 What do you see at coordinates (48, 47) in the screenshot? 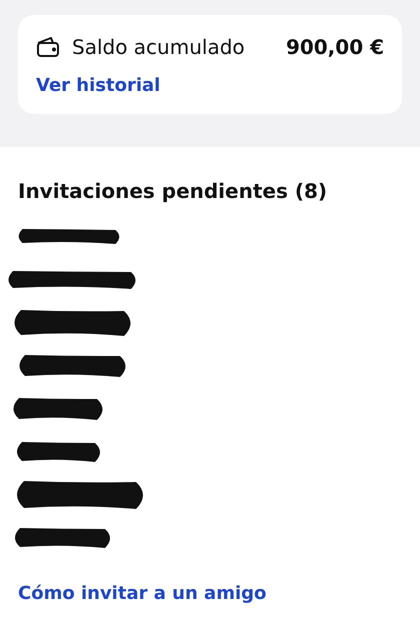
I see `wallet-icon` at bounding box center [48, 47].